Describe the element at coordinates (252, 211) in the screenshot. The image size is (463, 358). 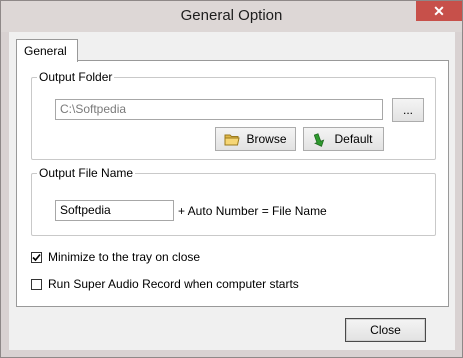
I see `file-name-suffix-text: + Auto Number = File Name` at that location.